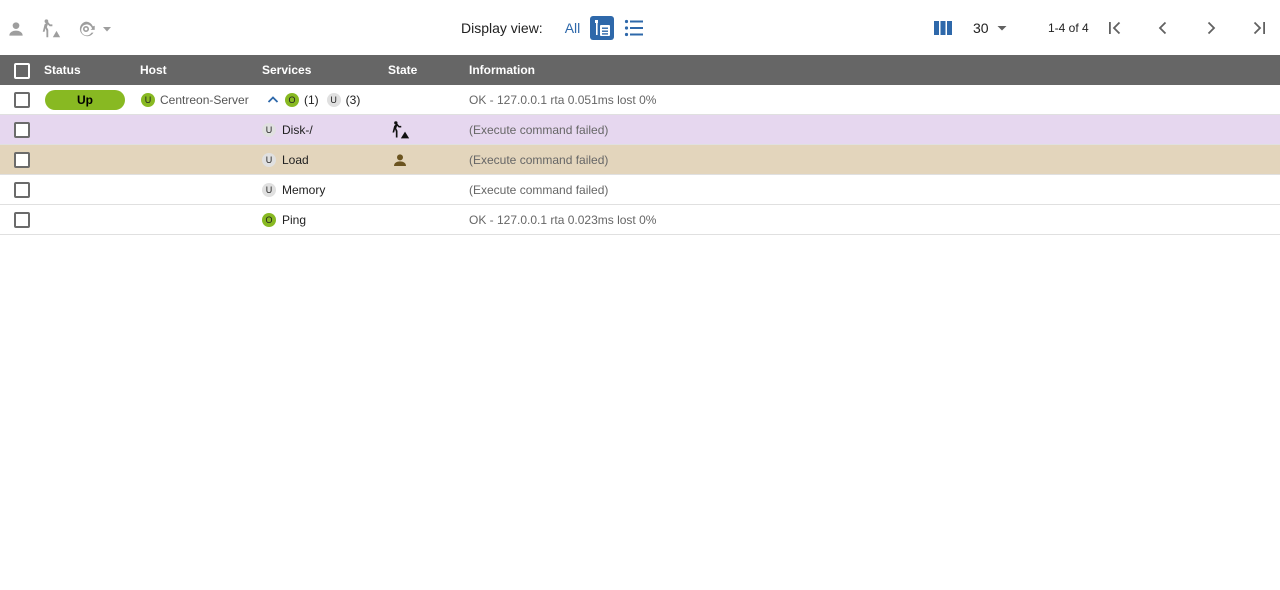 This screenshot has height=590, width=1280. Describe the element at coordinates (557, 28) in the screenshot. I see `display-view-switcher: Display view: All` at that location.